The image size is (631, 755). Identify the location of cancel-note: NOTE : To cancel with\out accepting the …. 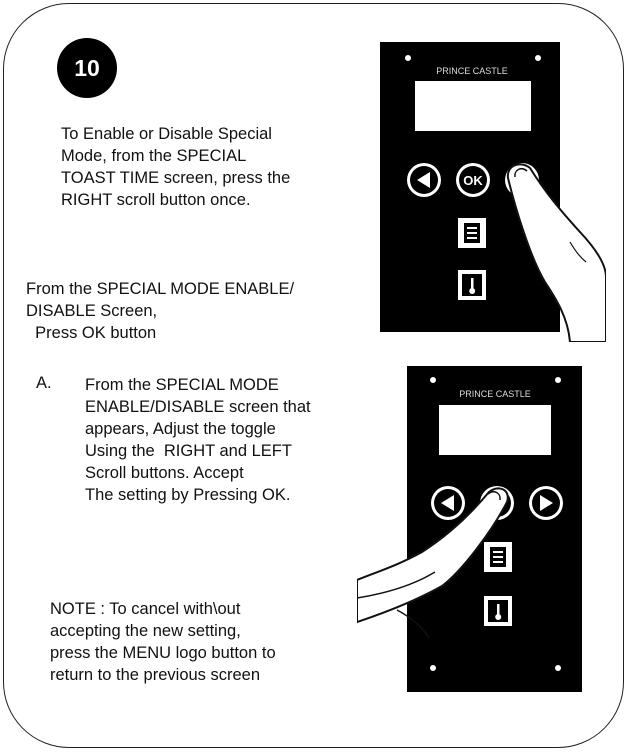
(163, 642).